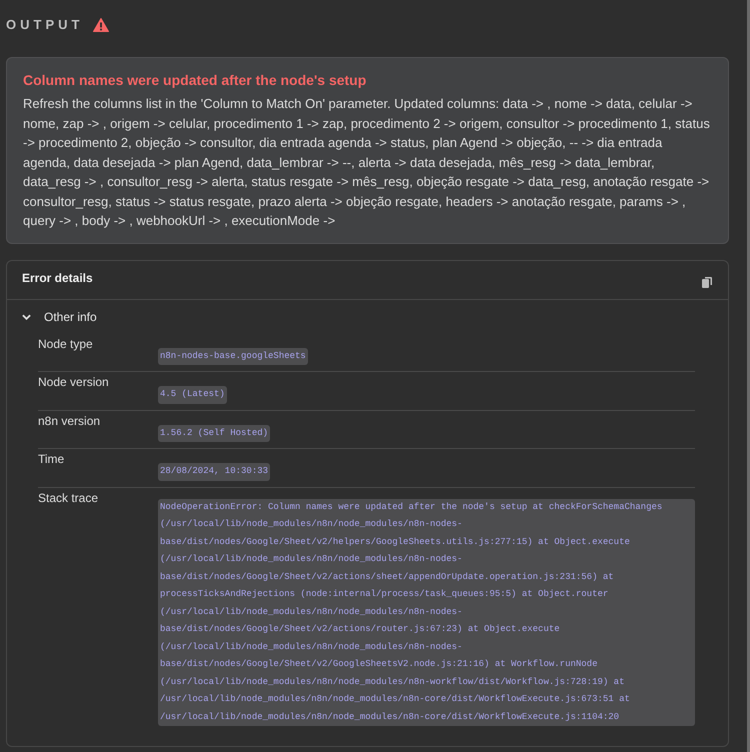  What do you see at coordinates (214, 433) in the screenshot?
I see `info-value: 1.56.2 (Self Hosted)` at bounding box center [214, 433].